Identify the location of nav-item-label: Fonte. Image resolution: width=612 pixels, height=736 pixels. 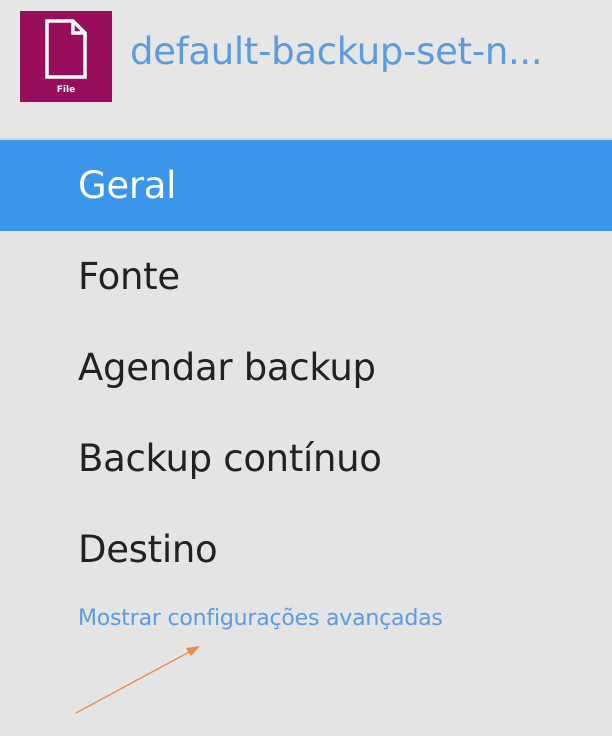
(129, 276).